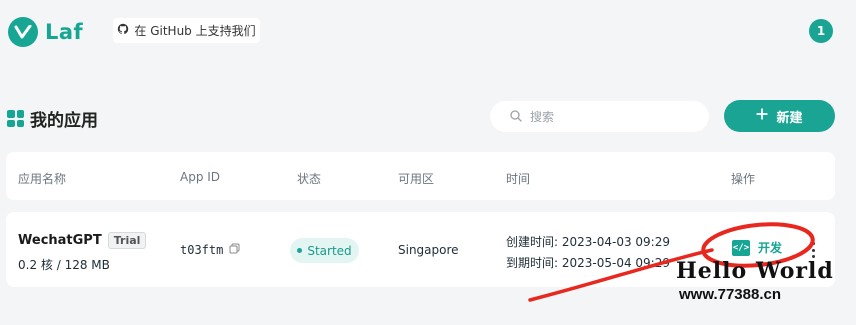  What do you see at coordinates (64, 32) in the screenshot?
I see `brand-name: Laf` at bounding box center [64, 32].